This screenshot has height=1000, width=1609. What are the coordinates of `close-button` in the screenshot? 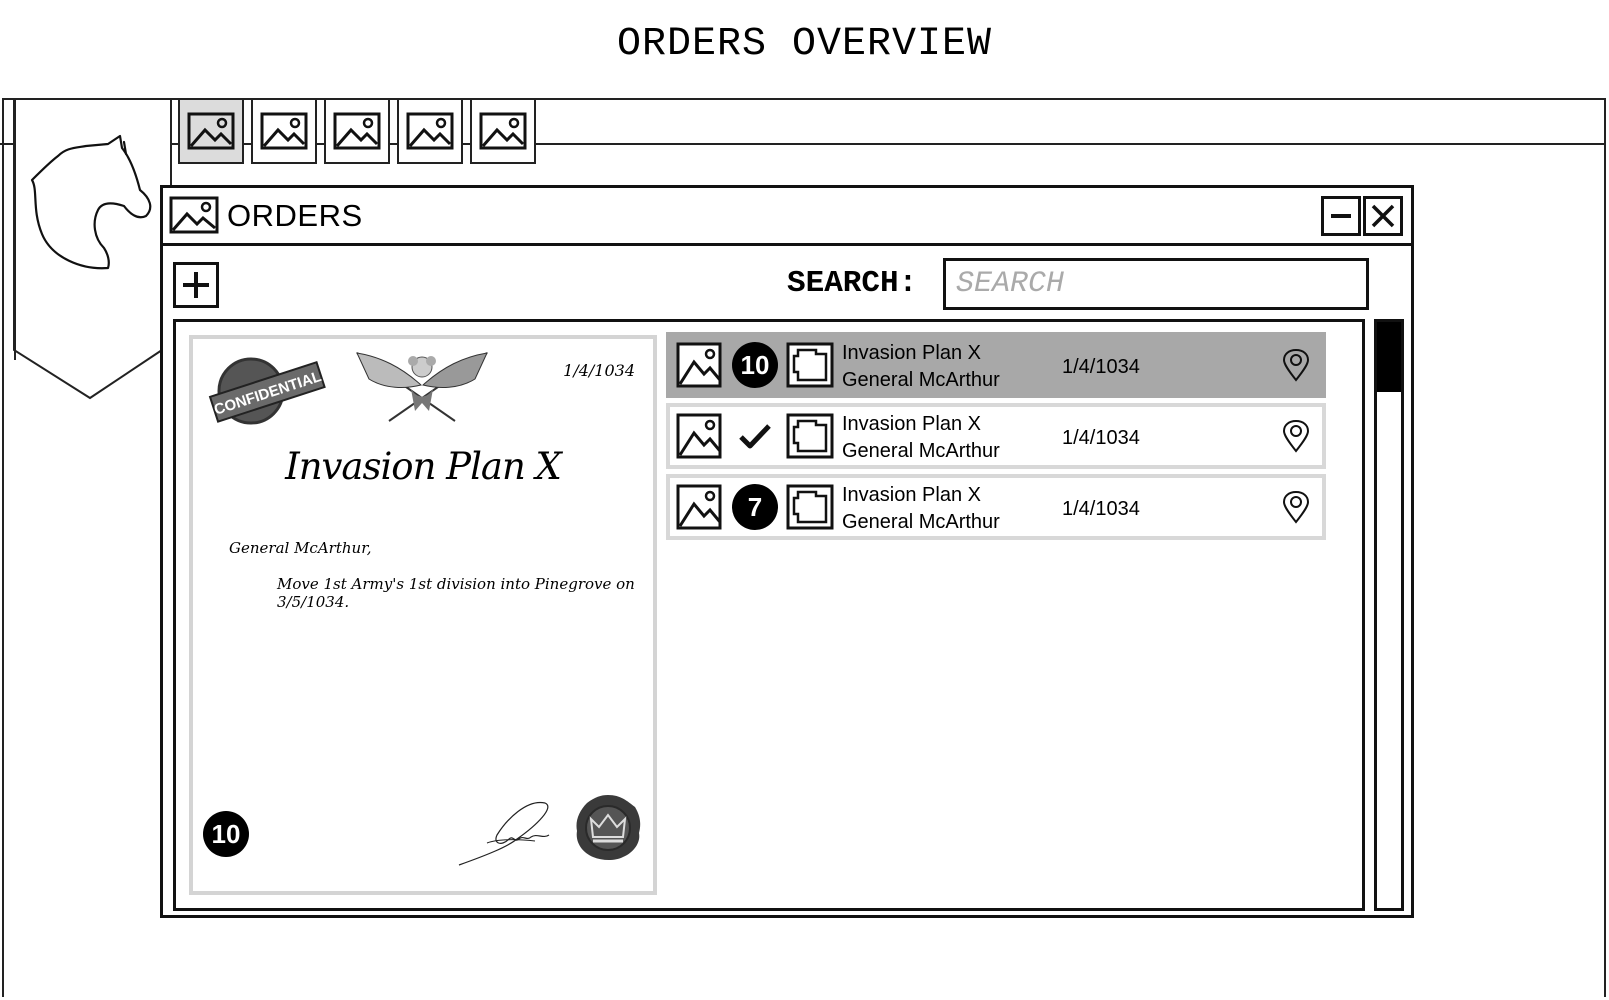 It's located at (1383, 216).